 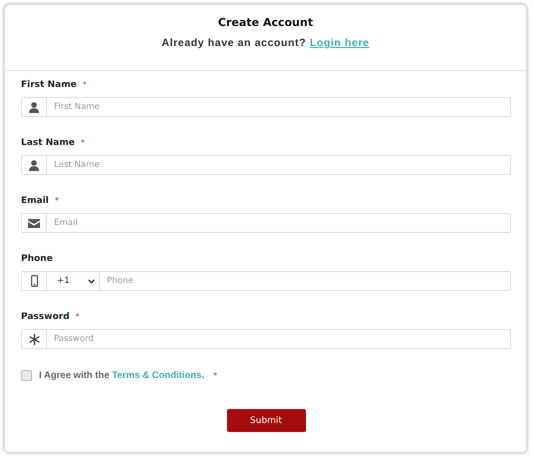 I want to click on input-field: Password, so click(x=266, y=339).